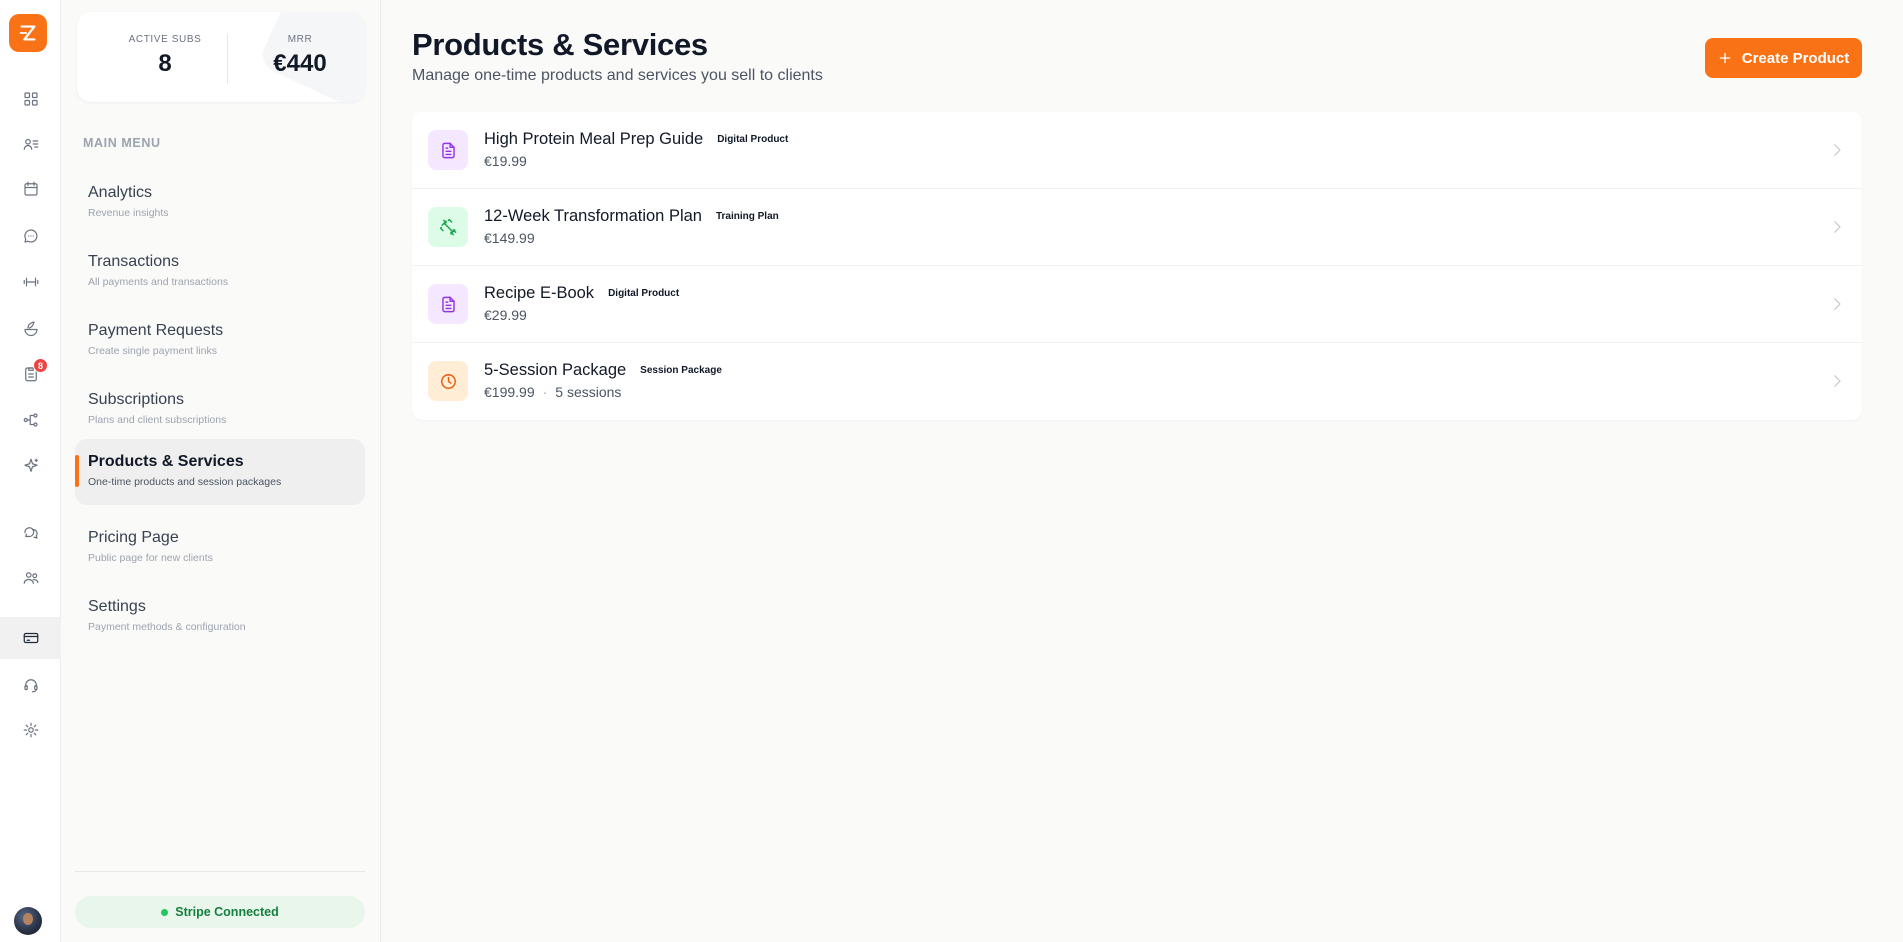  I want to click on page-title: Products & Services, so click(560, 44).